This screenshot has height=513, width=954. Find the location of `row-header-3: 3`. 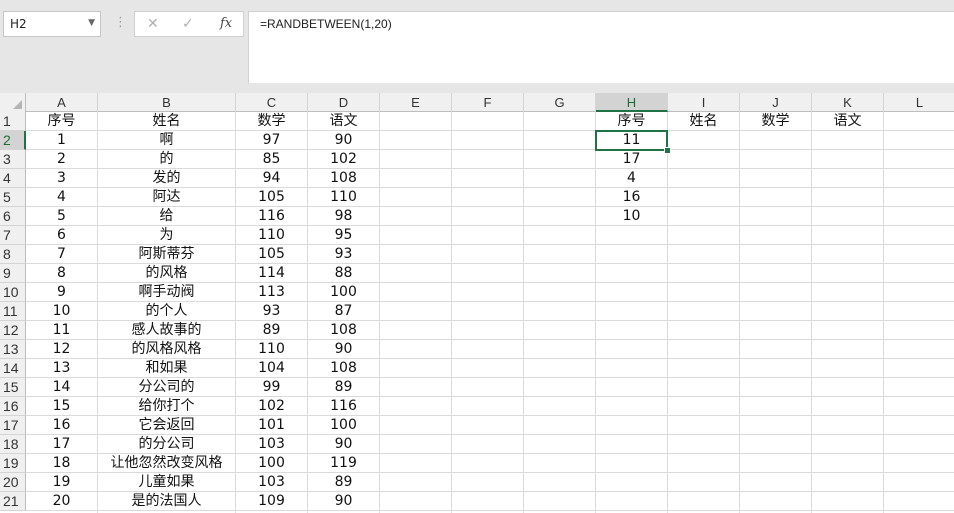

row-header-3: 3 is located at coordinates (13, 159).